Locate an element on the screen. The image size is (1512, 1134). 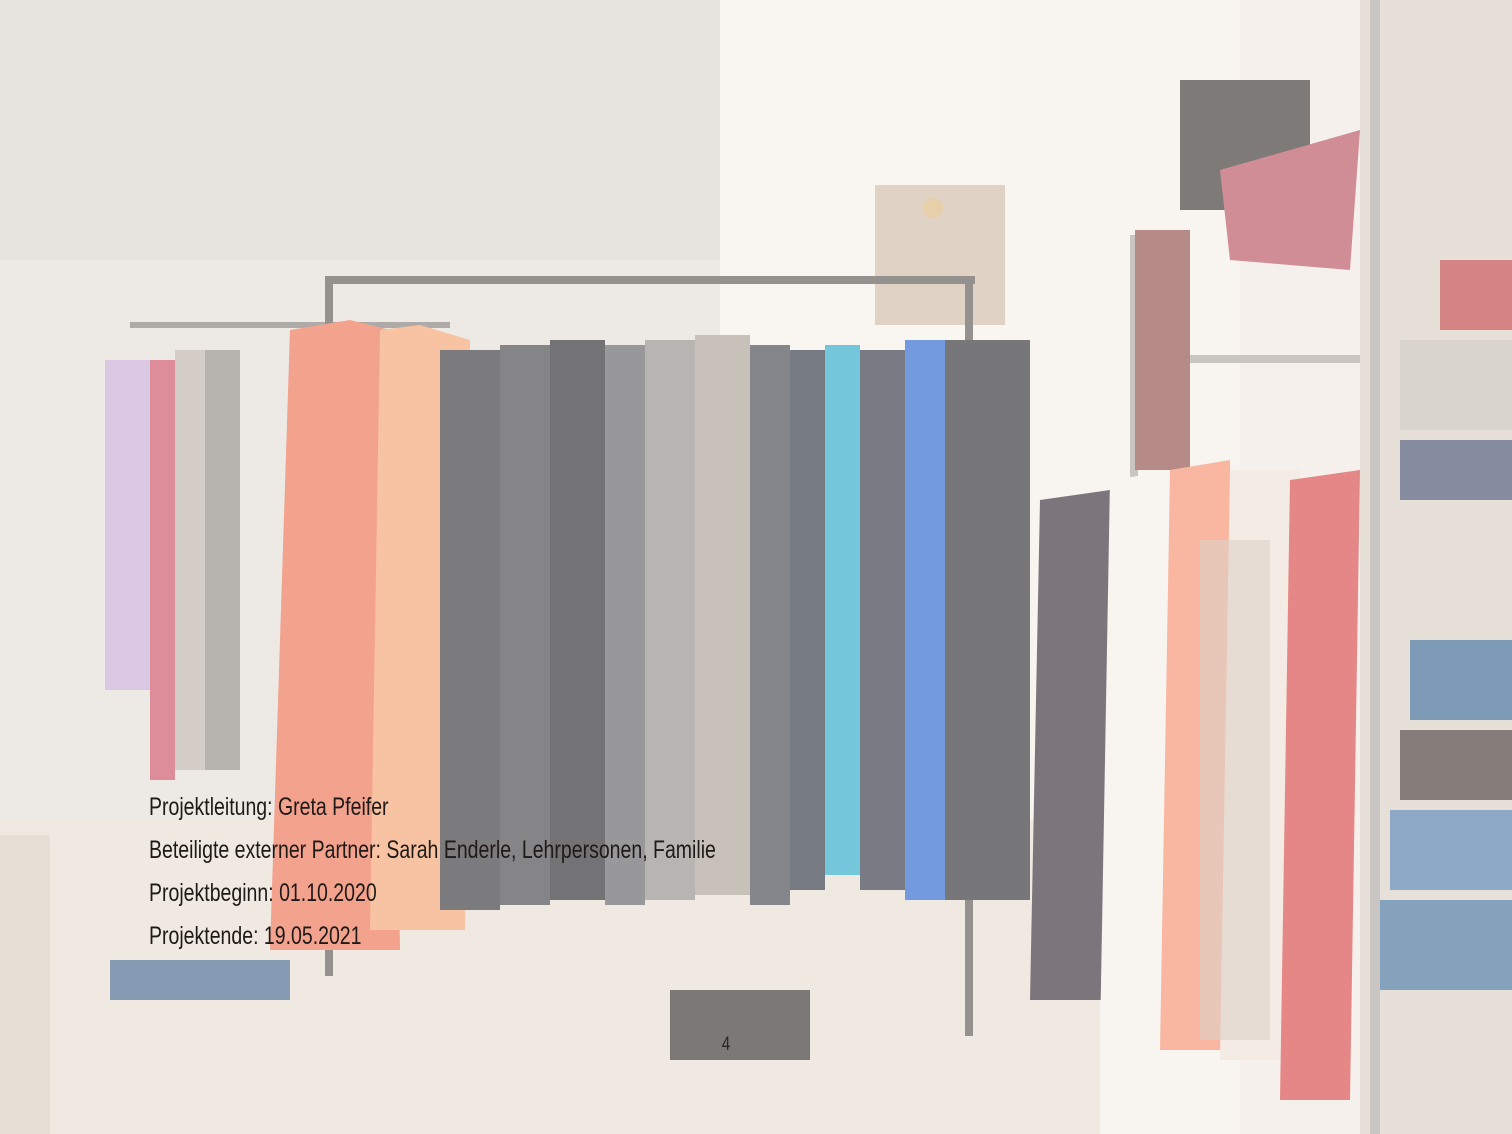
page-number: 4 is located at coordinates (726, 1044).